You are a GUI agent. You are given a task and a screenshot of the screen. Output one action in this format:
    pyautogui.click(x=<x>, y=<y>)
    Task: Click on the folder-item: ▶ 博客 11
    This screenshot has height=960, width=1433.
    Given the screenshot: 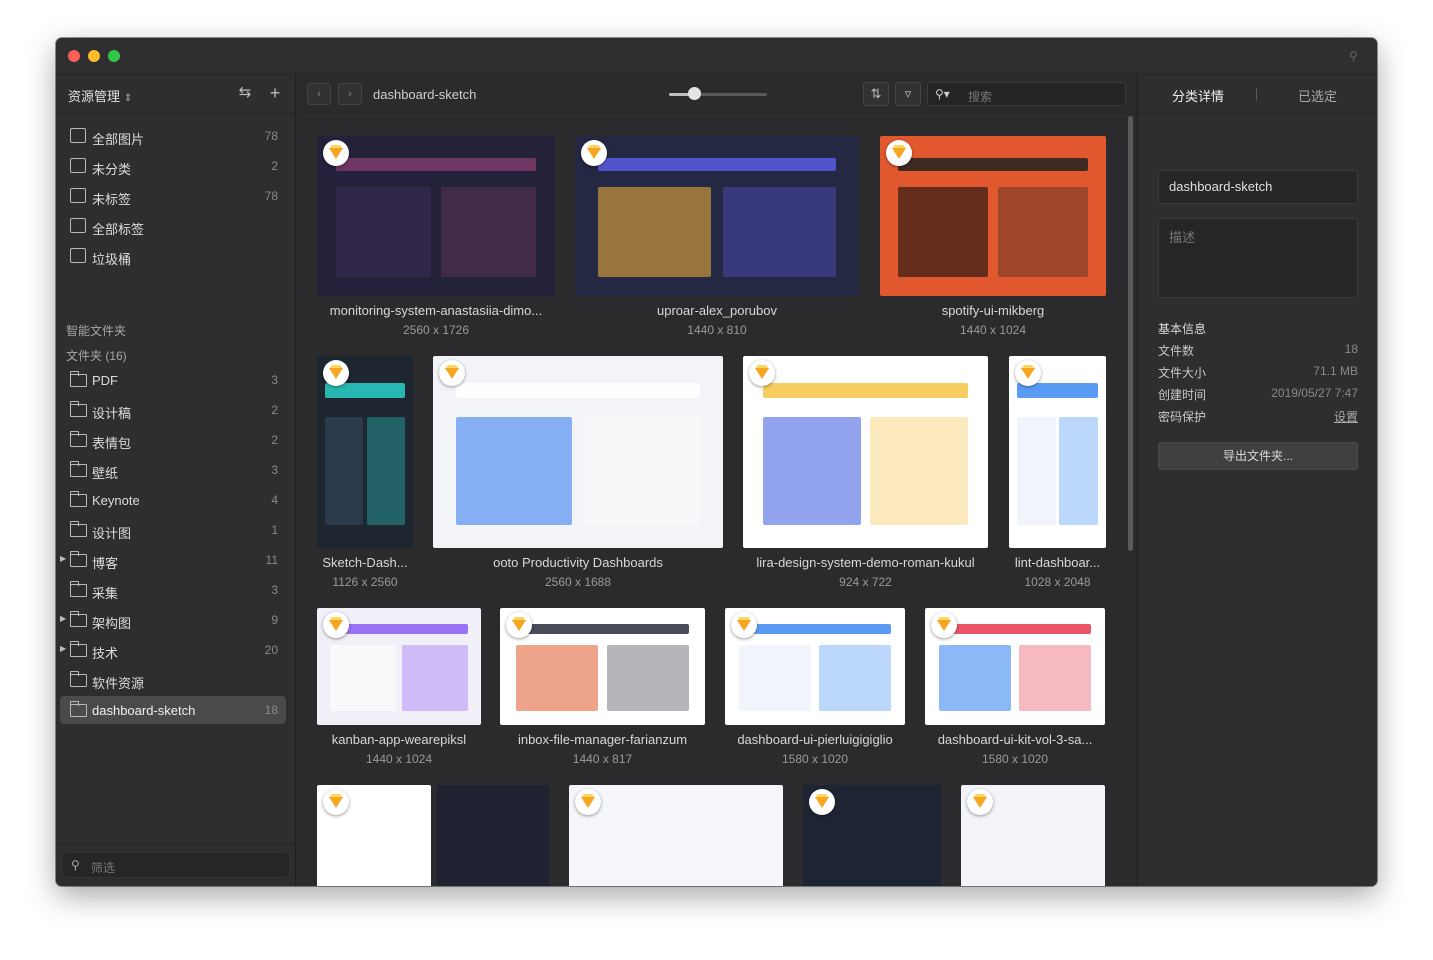 What is the action you would take?
    pyautogui.click(x=176, y=560)
    